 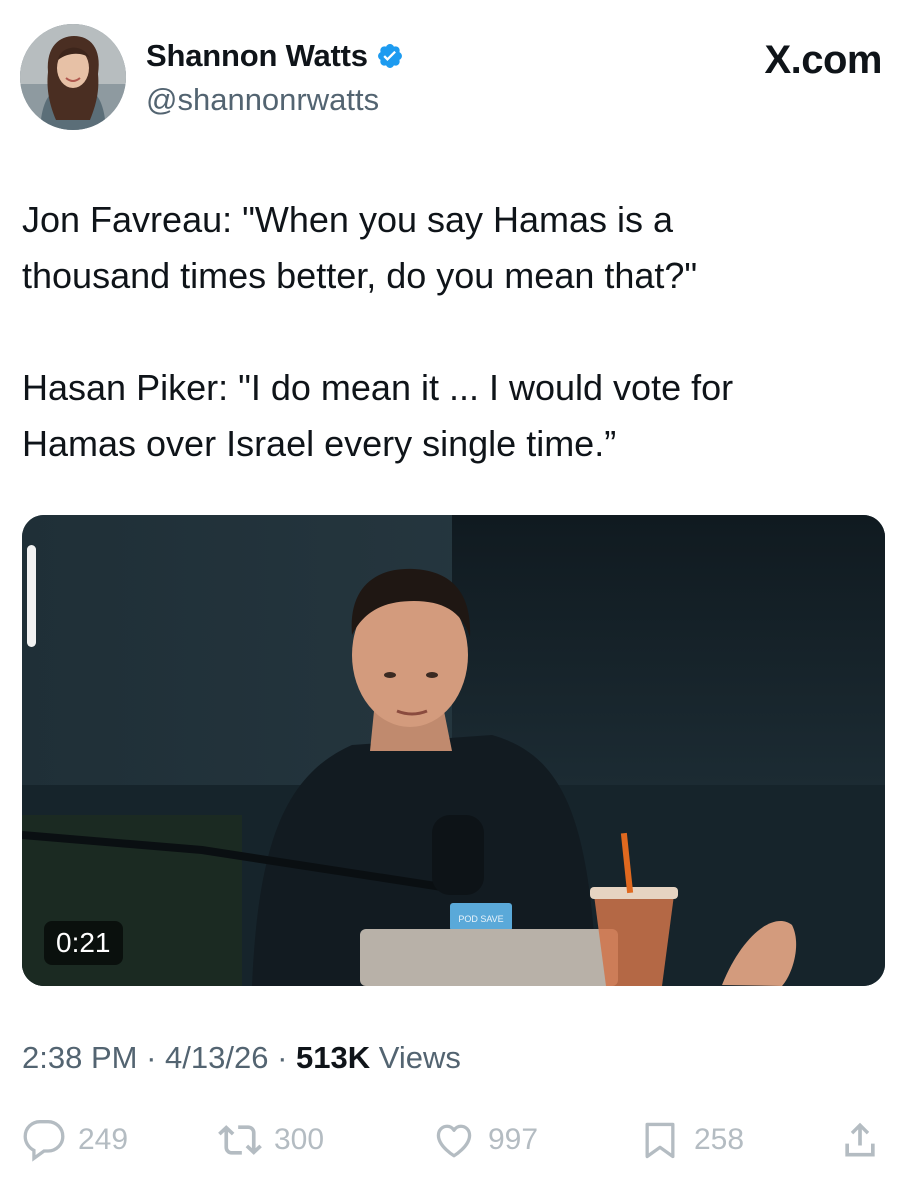 I want to click on bookmark-icon, so click(x=660, y=1140).